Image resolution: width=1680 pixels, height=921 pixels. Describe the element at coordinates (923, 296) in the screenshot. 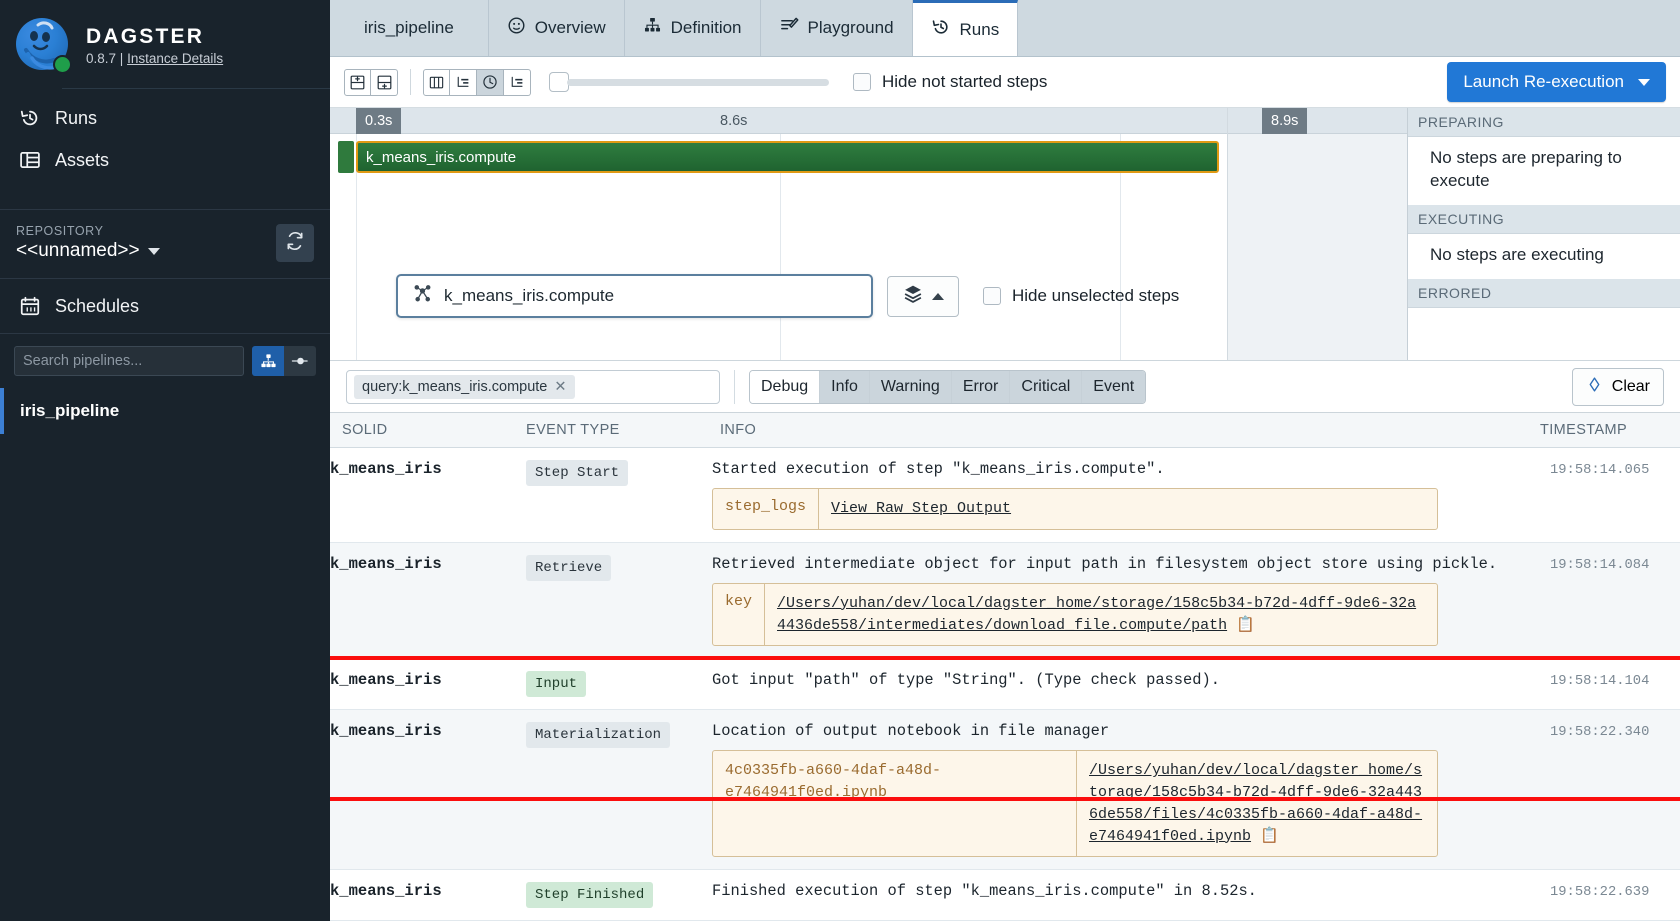

I see `layers-button` at that location.